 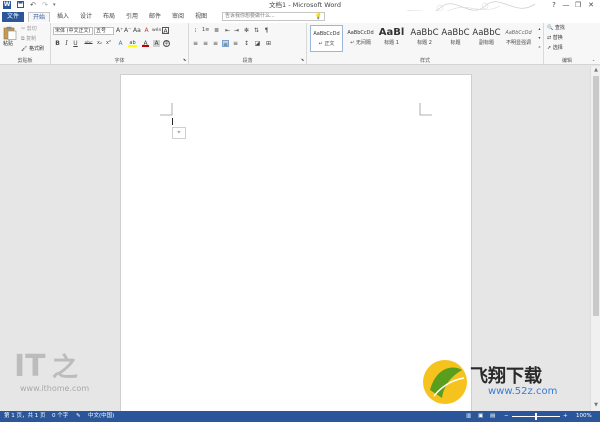 I want to click on change-case-icon: Aa, so click(x=137, y=30).